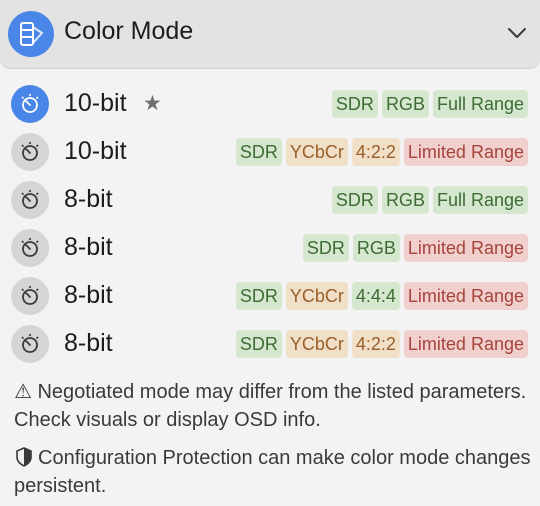 The height and width of the screenshot is (506, 540). I want to click on display-color-icon, so click(31, 34).